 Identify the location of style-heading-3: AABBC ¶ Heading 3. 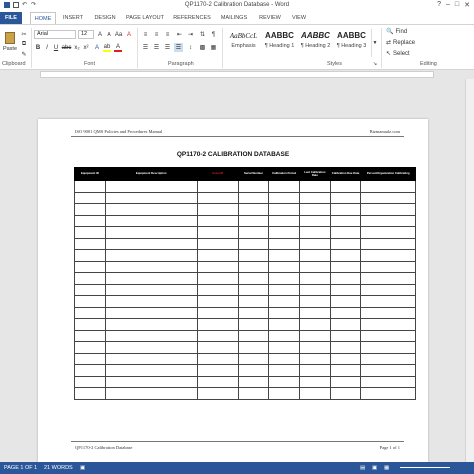
(351, 43).